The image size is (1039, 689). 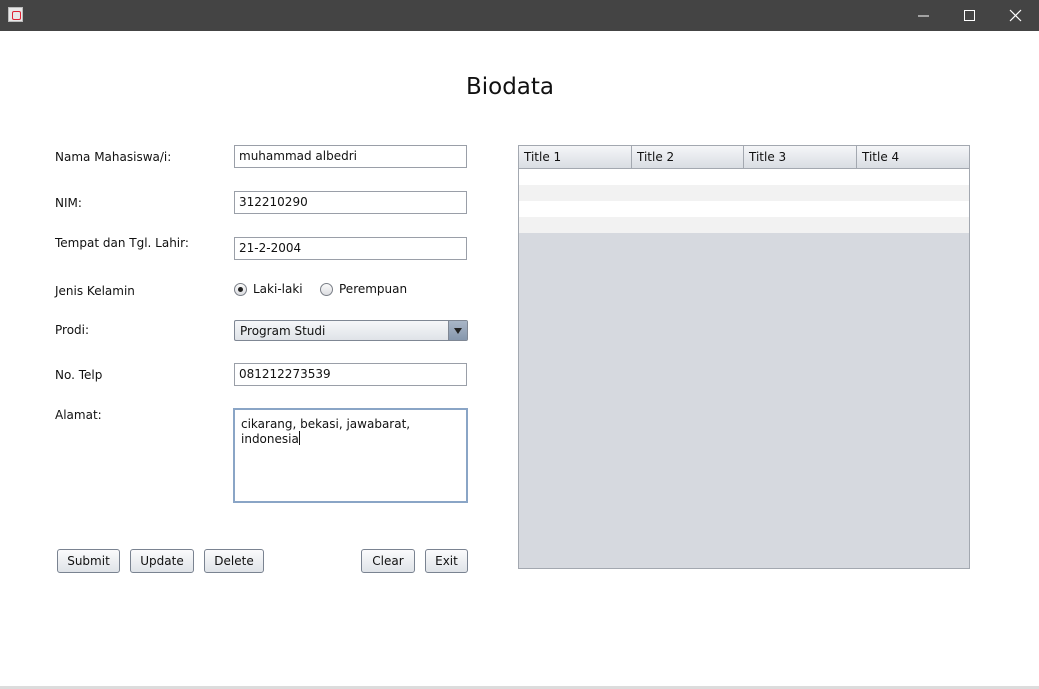 I want to click on radio-laki-laki-label: Laki-laki, so click(x=278, y=289).